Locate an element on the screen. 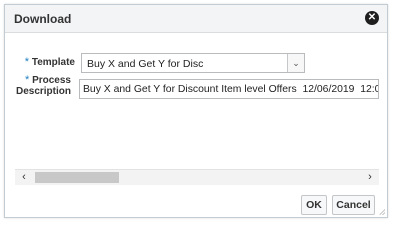  scrollbar-thumb is located at coordinates (77, 177).